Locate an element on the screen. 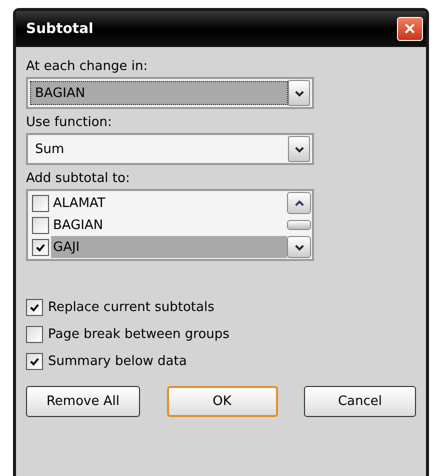 The width and height of the screenshot is (435, 476). dropdown: BAGIAN is located at coordinates (170, 93).